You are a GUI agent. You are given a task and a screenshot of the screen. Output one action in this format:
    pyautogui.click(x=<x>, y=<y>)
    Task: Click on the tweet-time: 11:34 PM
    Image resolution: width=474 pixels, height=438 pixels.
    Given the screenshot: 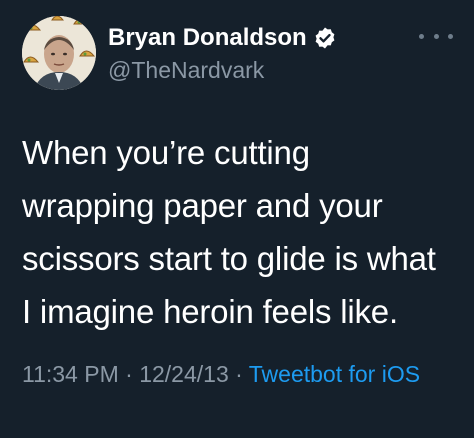 What is the action you would take?
    pyautogui.click(x=70, y=374)
    